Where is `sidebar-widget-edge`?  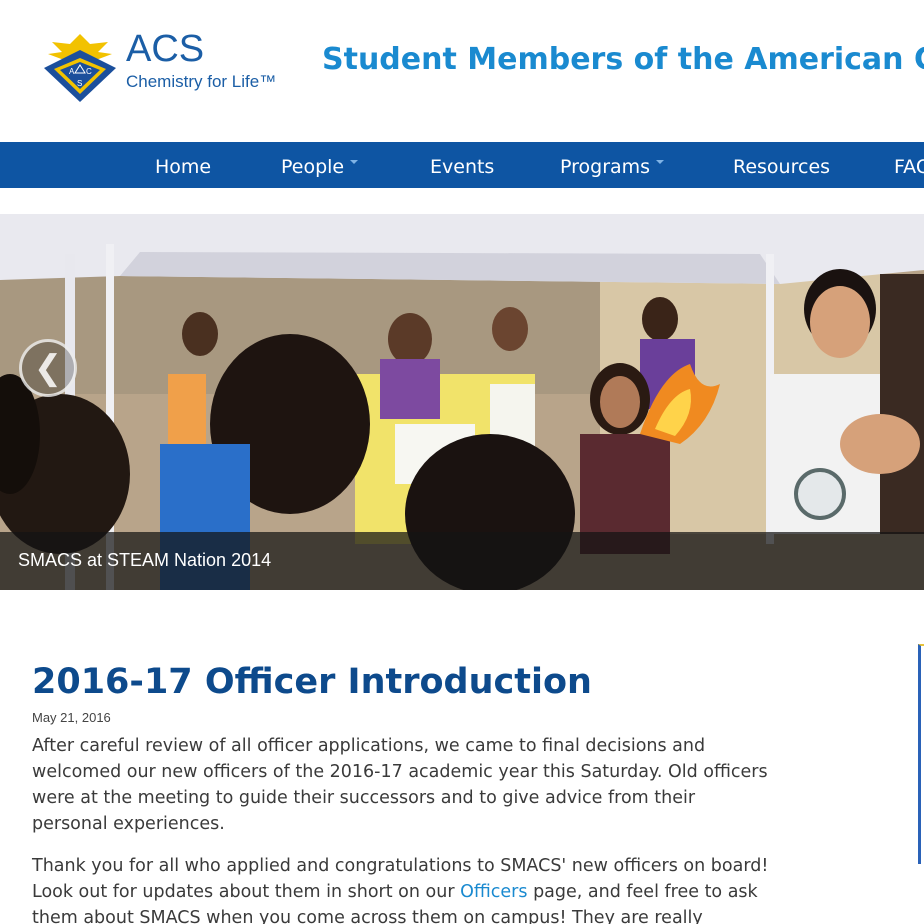 sidebar-widget-edge is located at coordinates (921, 754).